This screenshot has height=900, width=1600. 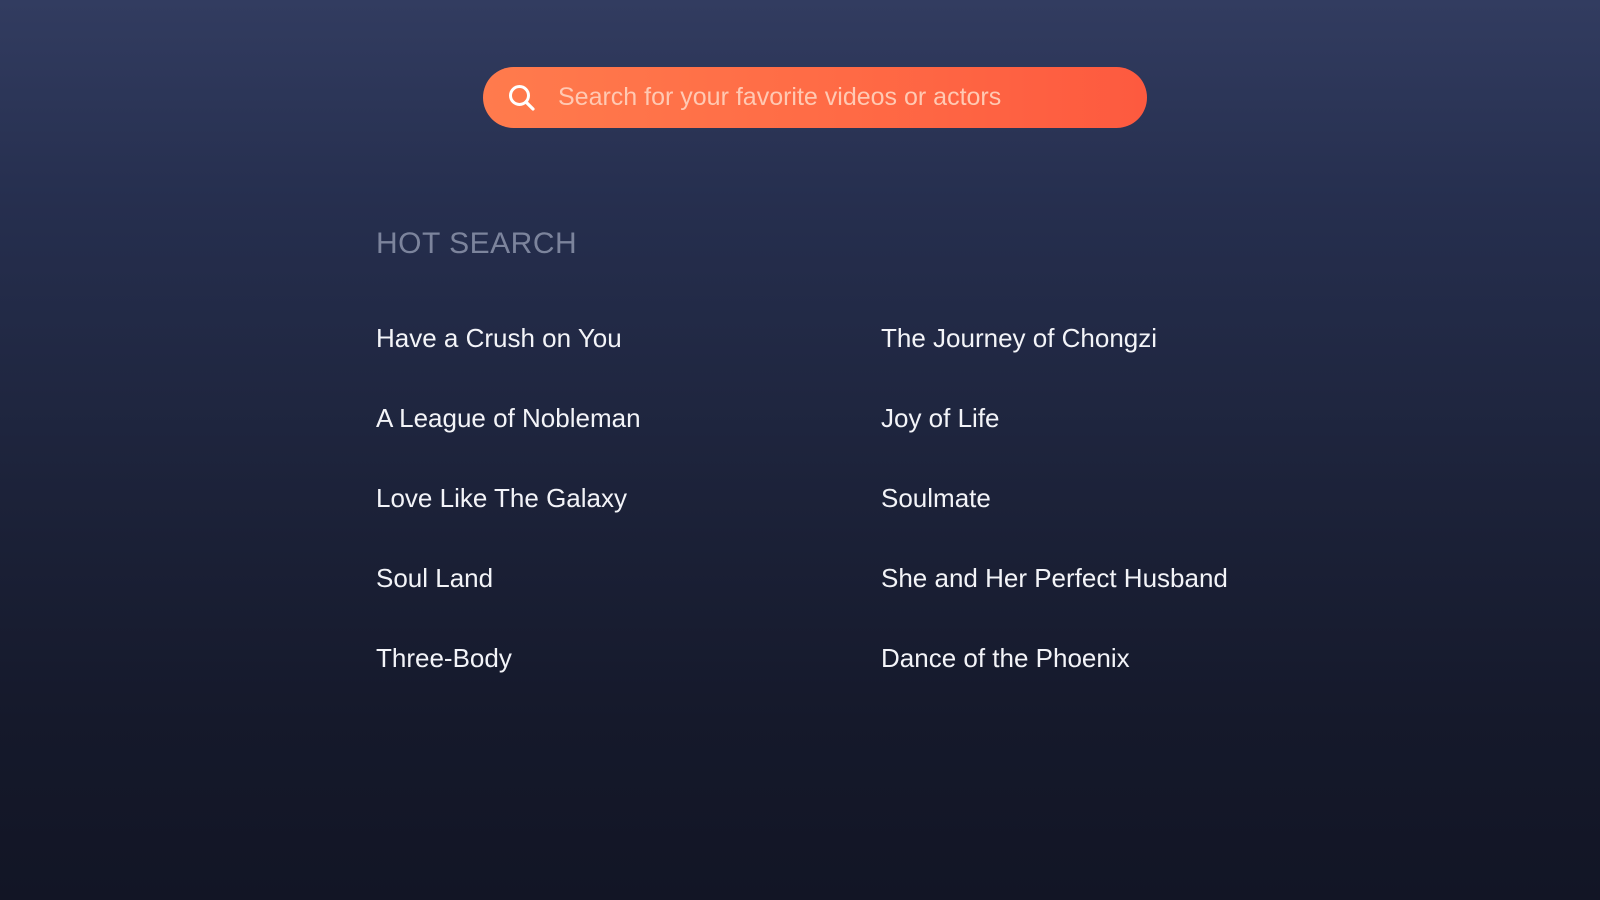 What do you see at coordinates (522, 98) in the screenshot?
I see `search-icon` at bounding box center [522, 98].